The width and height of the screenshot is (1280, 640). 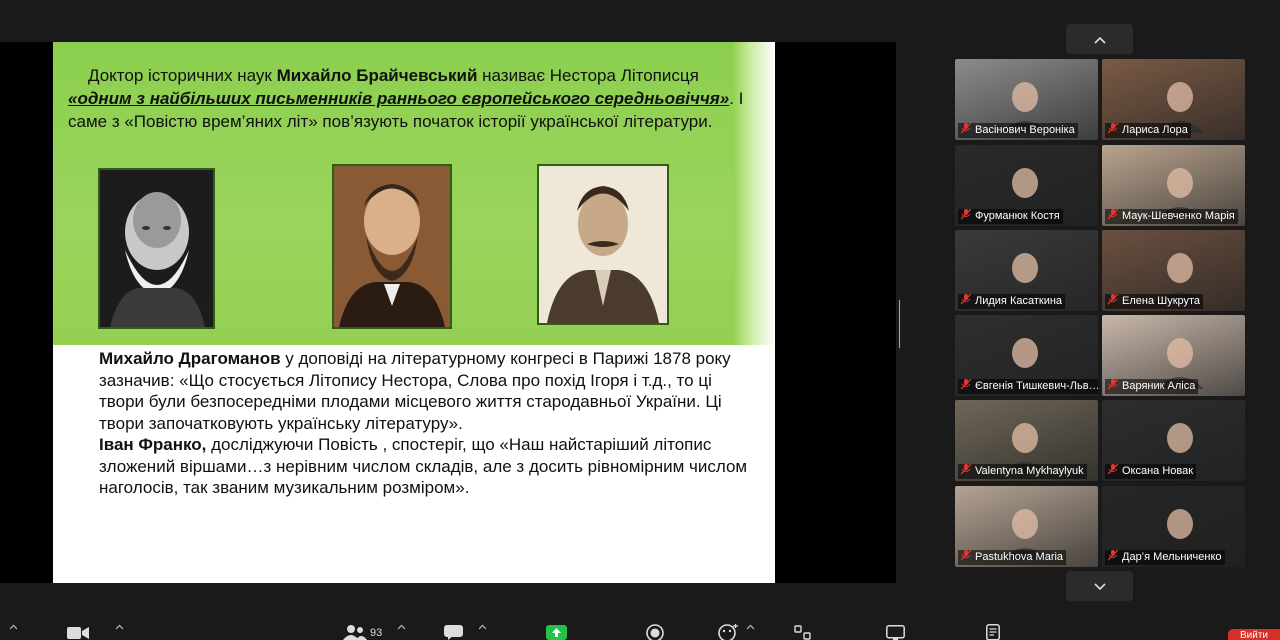 I want to click on participant-name-label: Pastukhova Maria, so click(x=1012, y=557).